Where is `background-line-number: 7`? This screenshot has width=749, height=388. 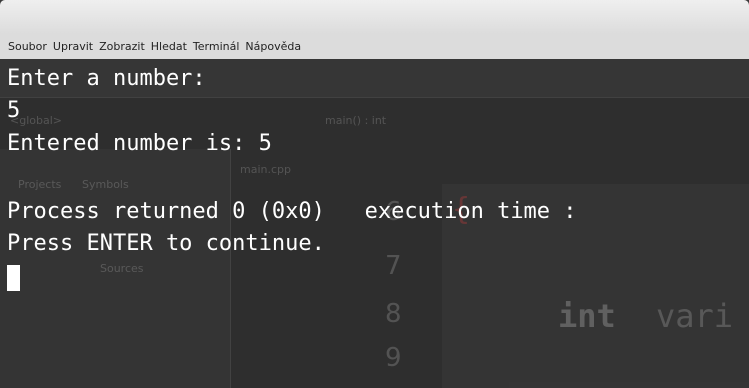
background-line-number: 7 is located at coordinates (393, 266).